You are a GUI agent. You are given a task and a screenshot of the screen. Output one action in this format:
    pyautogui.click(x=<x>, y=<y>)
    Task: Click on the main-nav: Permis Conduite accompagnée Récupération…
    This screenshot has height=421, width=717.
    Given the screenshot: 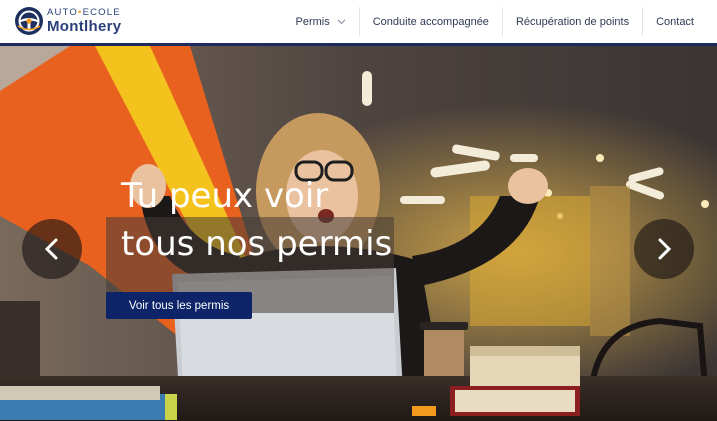 What is the action you would take?
    pyautogui.click(x=495, y=21)
    